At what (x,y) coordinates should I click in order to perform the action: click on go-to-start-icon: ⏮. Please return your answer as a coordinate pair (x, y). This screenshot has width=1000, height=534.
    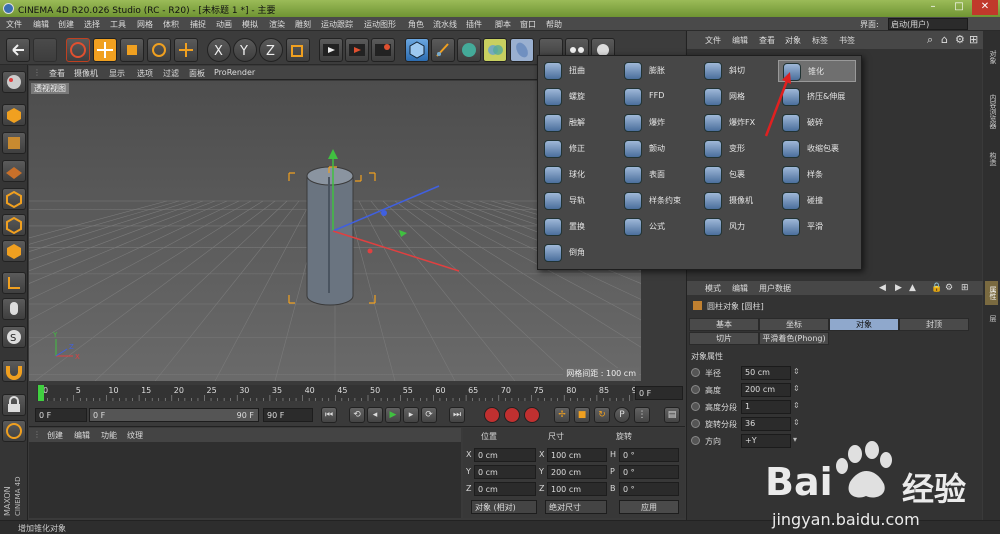
    Looking at the image, I should click on (329, 415).